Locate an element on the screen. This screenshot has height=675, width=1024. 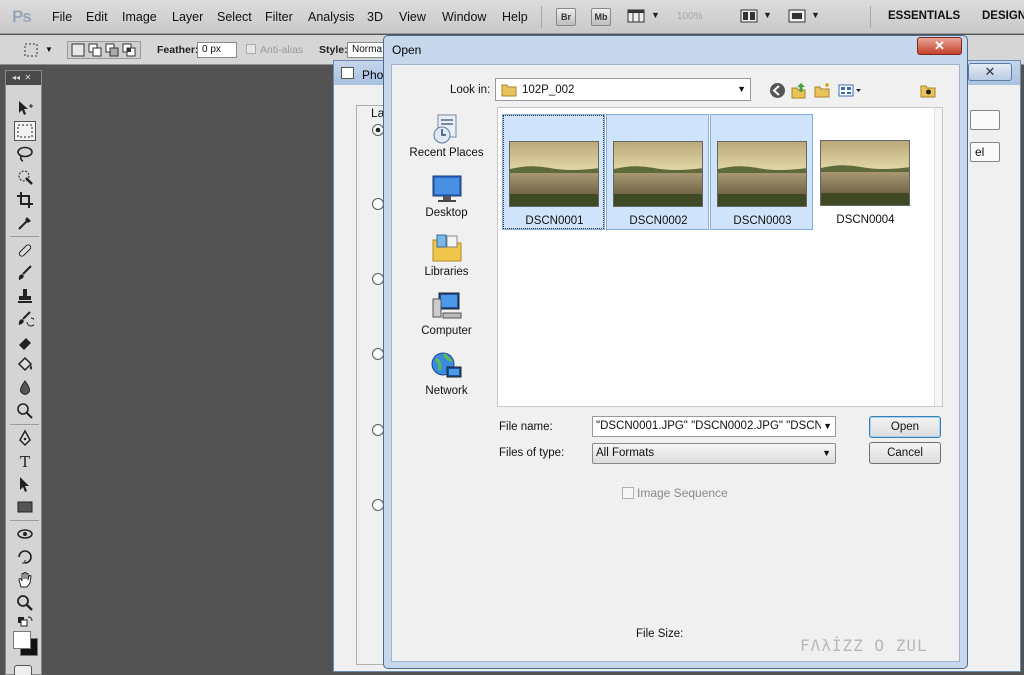
foreground-color-swatch is located at coordinates (22, 640).